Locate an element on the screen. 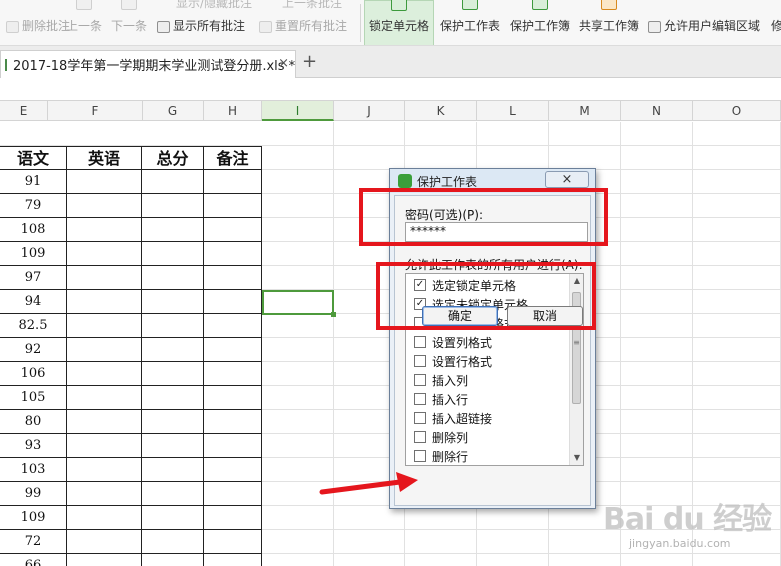  column-header-l: L is located at coordinates (513, 111).